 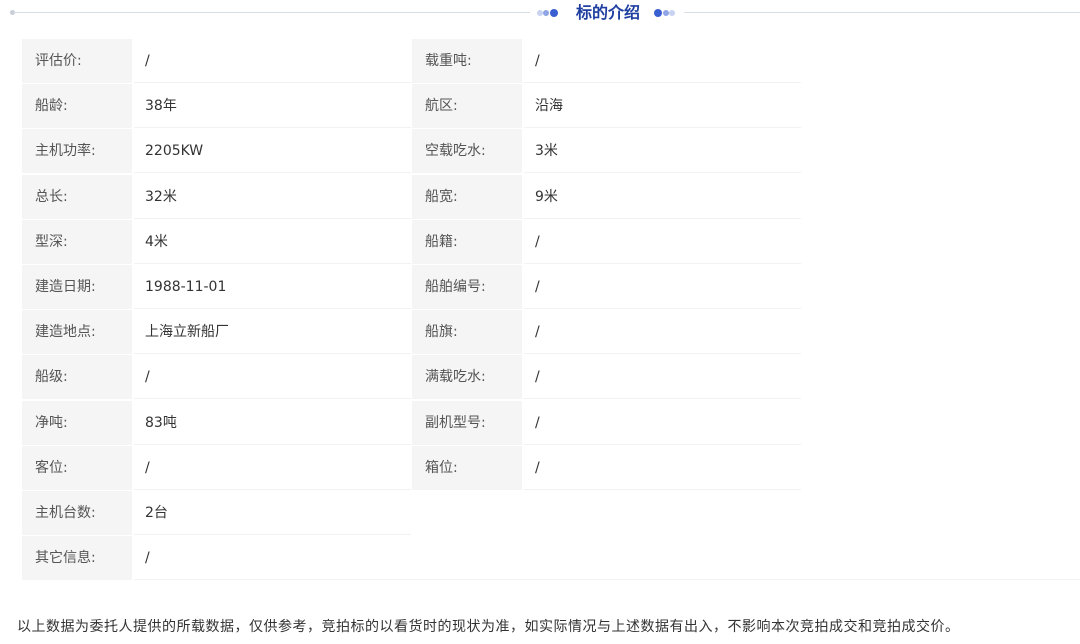 I want to click on table-row: 客位: / 箱位: /, so click(x=551, y=468).